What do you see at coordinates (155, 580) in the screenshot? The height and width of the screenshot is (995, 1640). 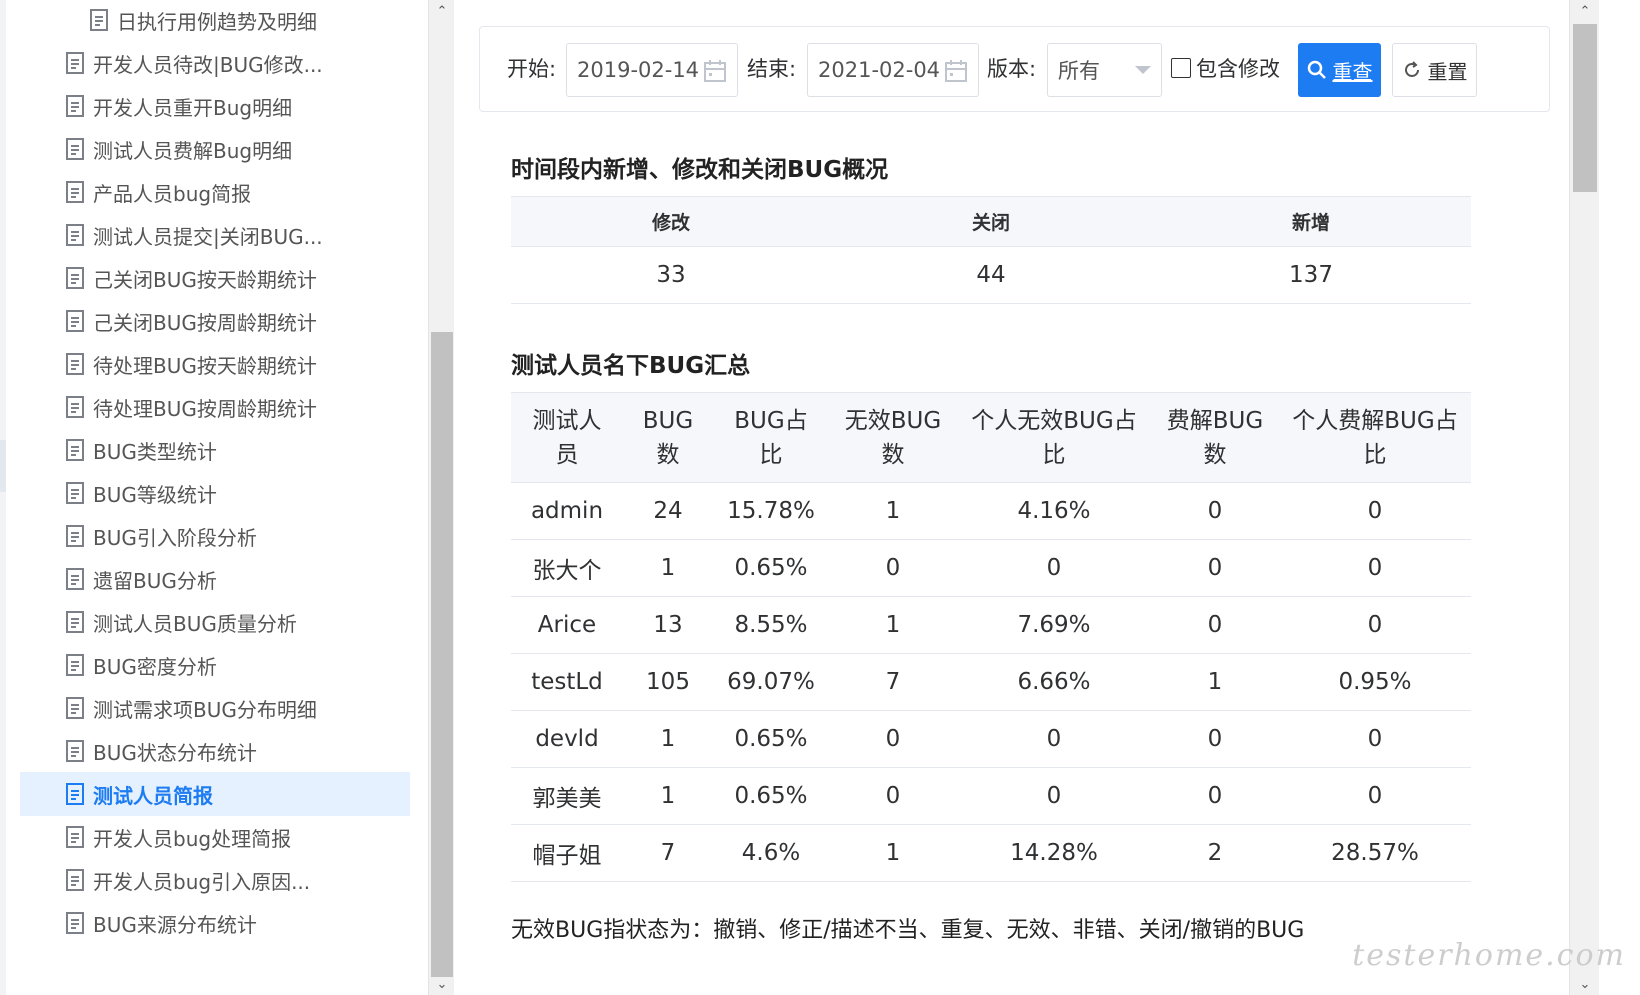 I see `sidebar-item-label: 遗留BUG分析` at bounding box center [155, 580].